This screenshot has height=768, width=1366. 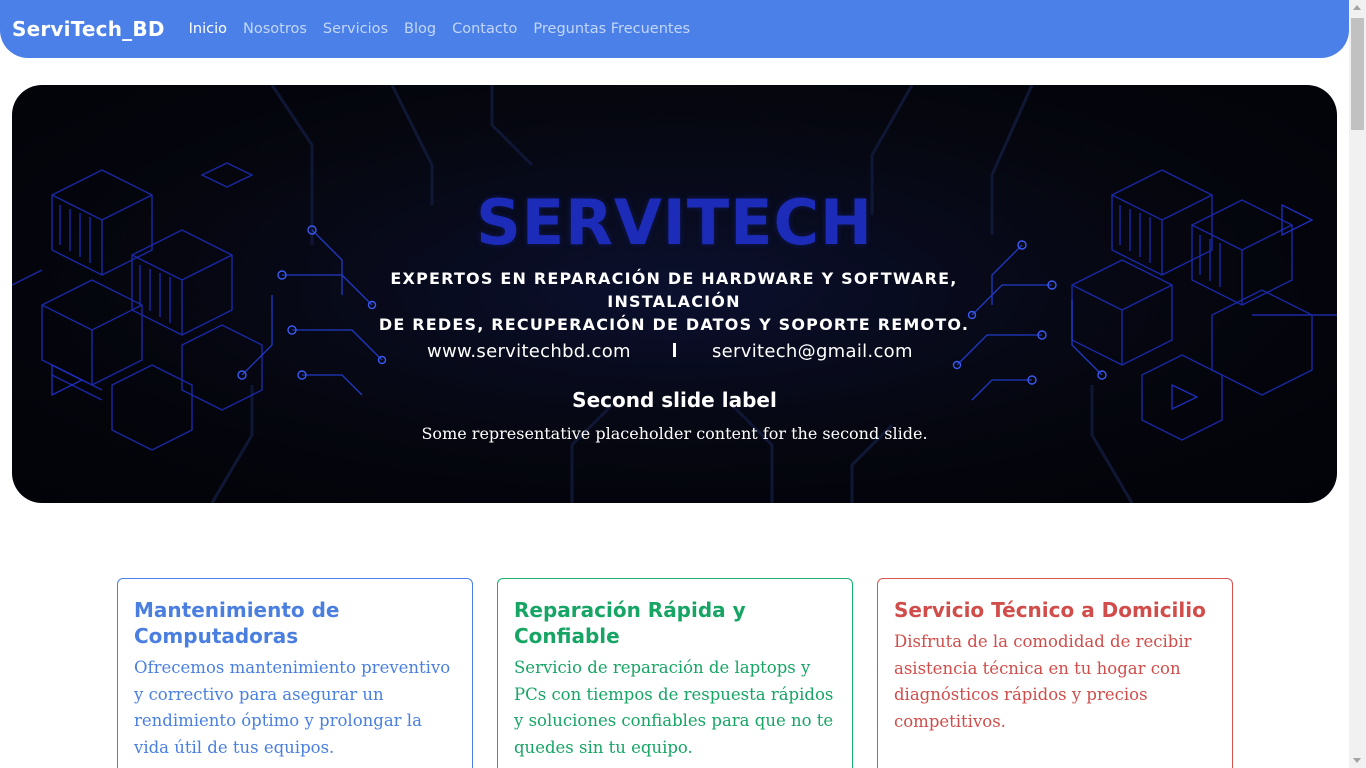 I want to click on card-title: Reparación Rápida y Confiable, so click(x=630, y=623).